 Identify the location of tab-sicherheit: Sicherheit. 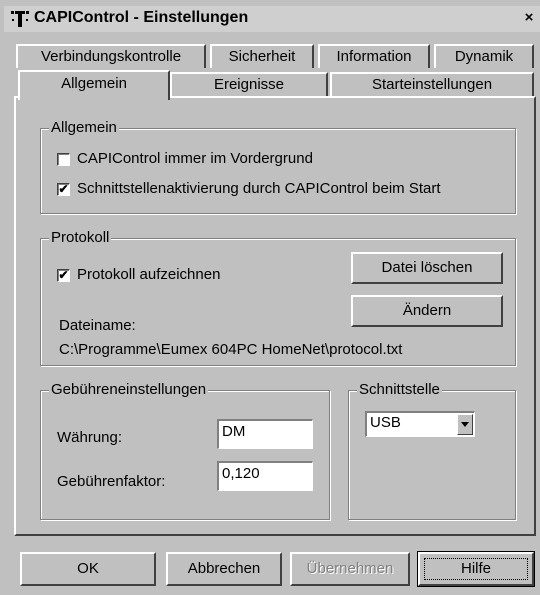
(262, 56).